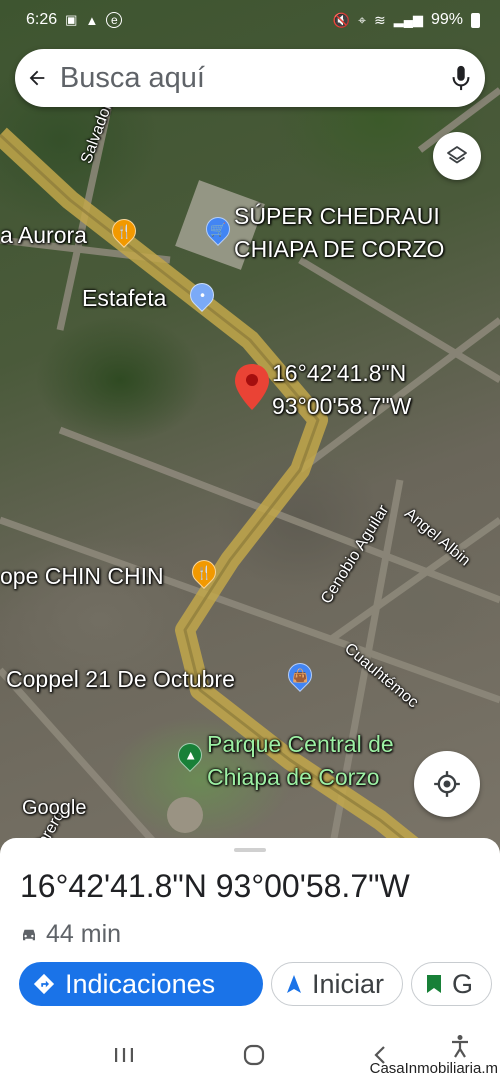 This screenshot has height=1083, width=500. What do you see at coordinates (342, 406) in the screenshot?
I see `pin-coords-lng: 93°00'58.7"W` at bounding box center [342, 406].